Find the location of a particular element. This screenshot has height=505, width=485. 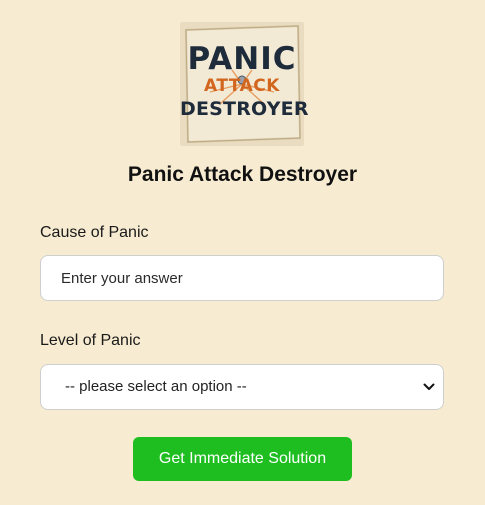

cause-of-panic-input is located at coordinates (242, 278).